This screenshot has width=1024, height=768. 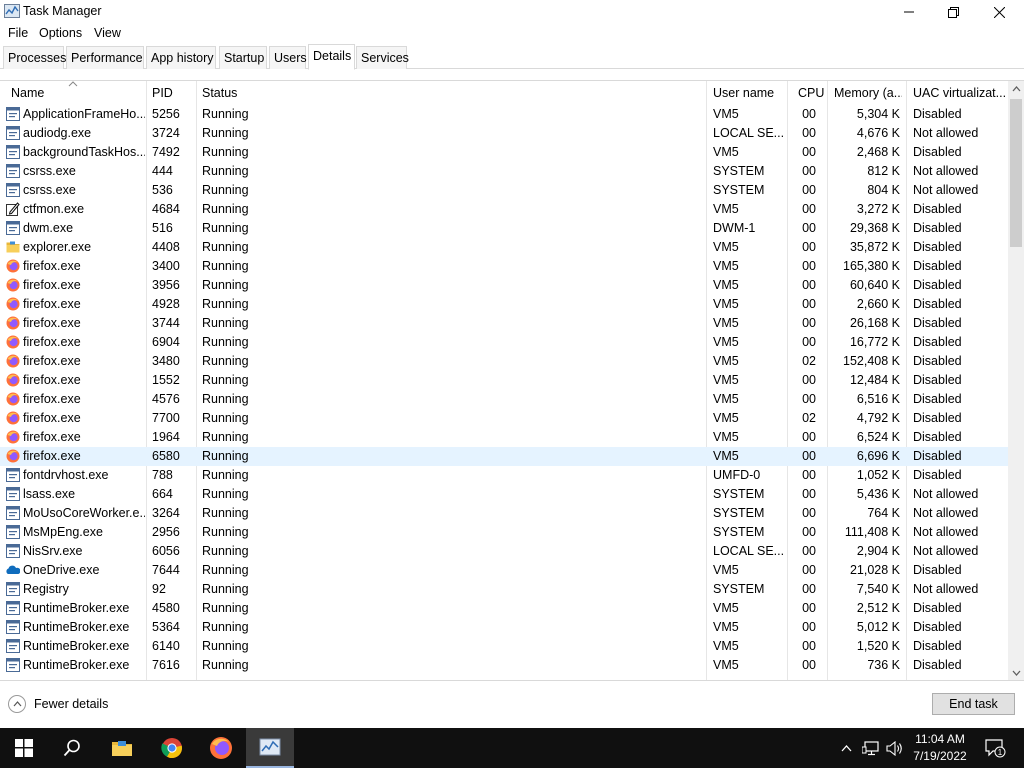 What do you see at coordinates (12, 11) in the screenshot?
I see `task-manager-app-icon` at bounding box center [12, 11].